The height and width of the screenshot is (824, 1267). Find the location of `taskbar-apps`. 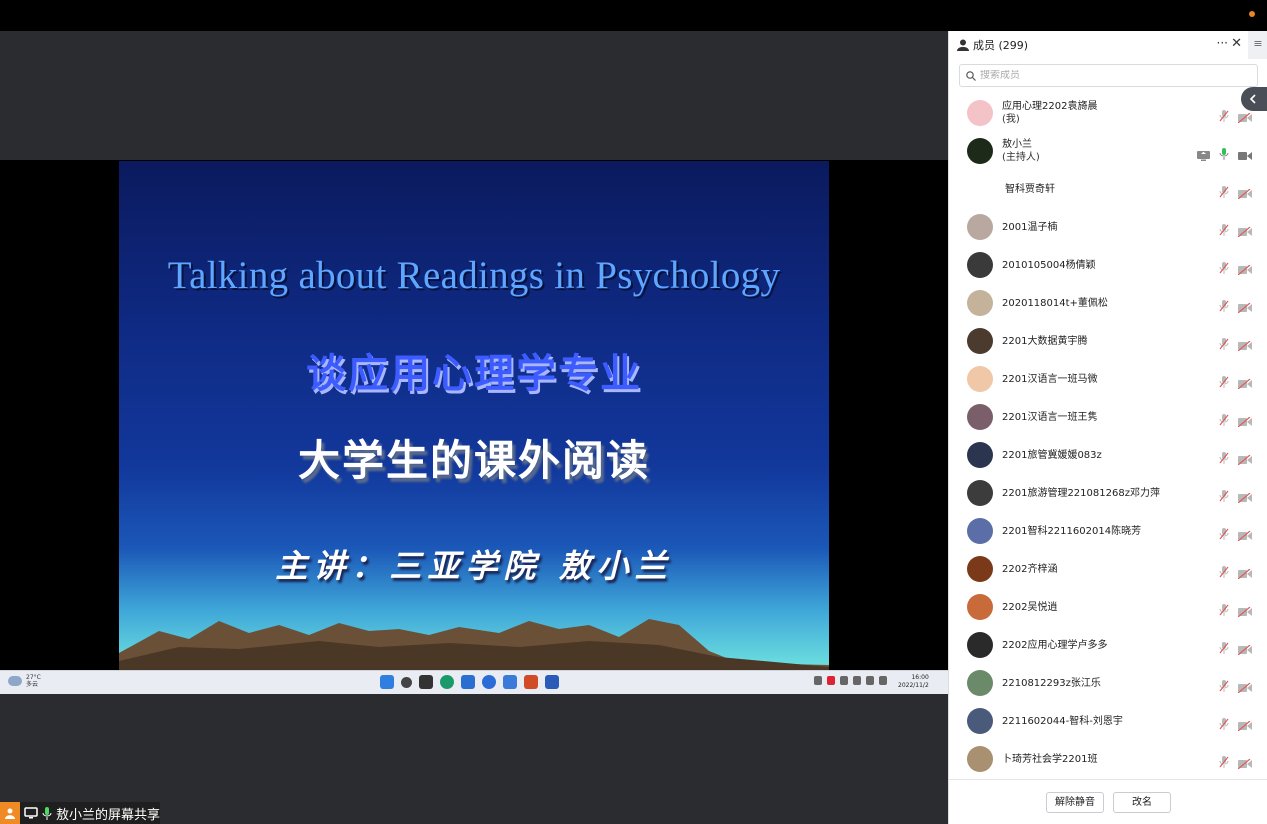

taskbar-apps is located at coordinates (469, 682).